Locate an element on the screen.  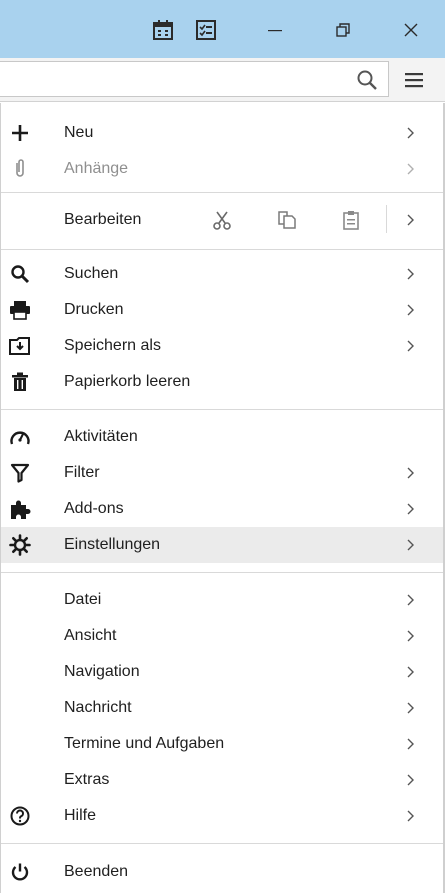
menu-item-aktivitaeten: Aktivitäten is located at coordinates (222, 437).